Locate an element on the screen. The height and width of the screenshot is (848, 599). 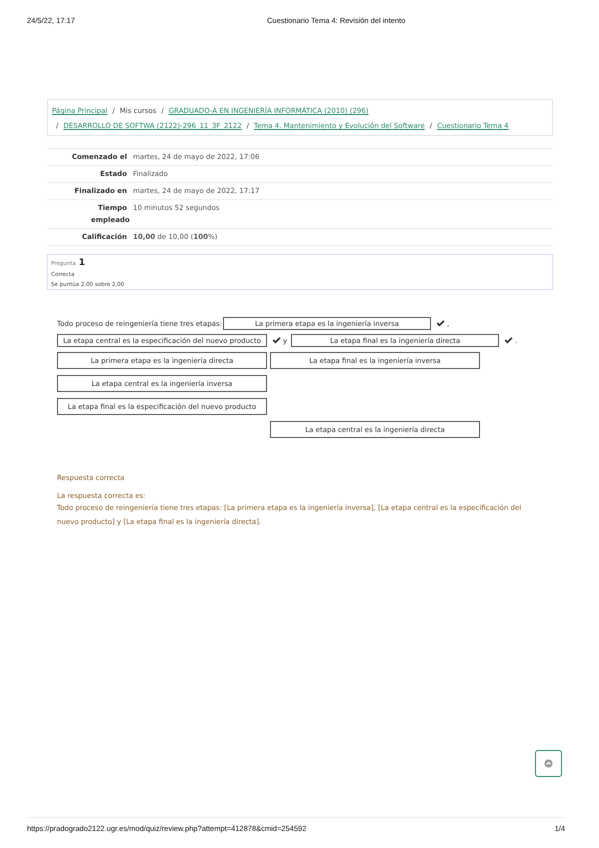
scroll-top-button is located at coordinates (548, 763).